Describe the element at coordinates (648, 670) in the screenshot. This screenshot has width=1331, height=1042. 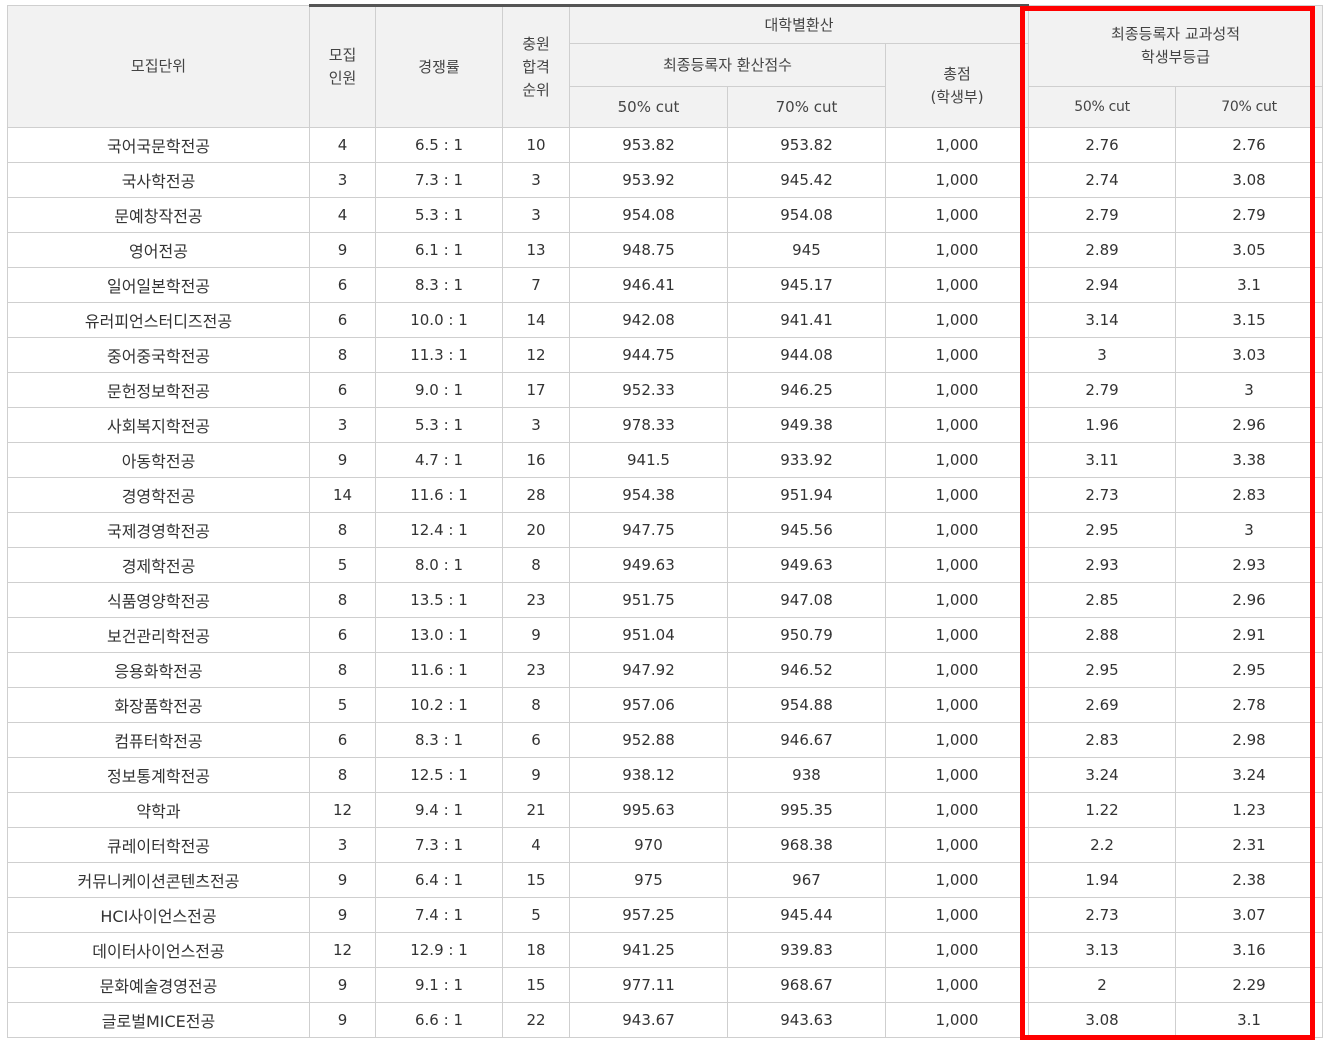
I see `cell-score-cut50: 947.92` at that location.